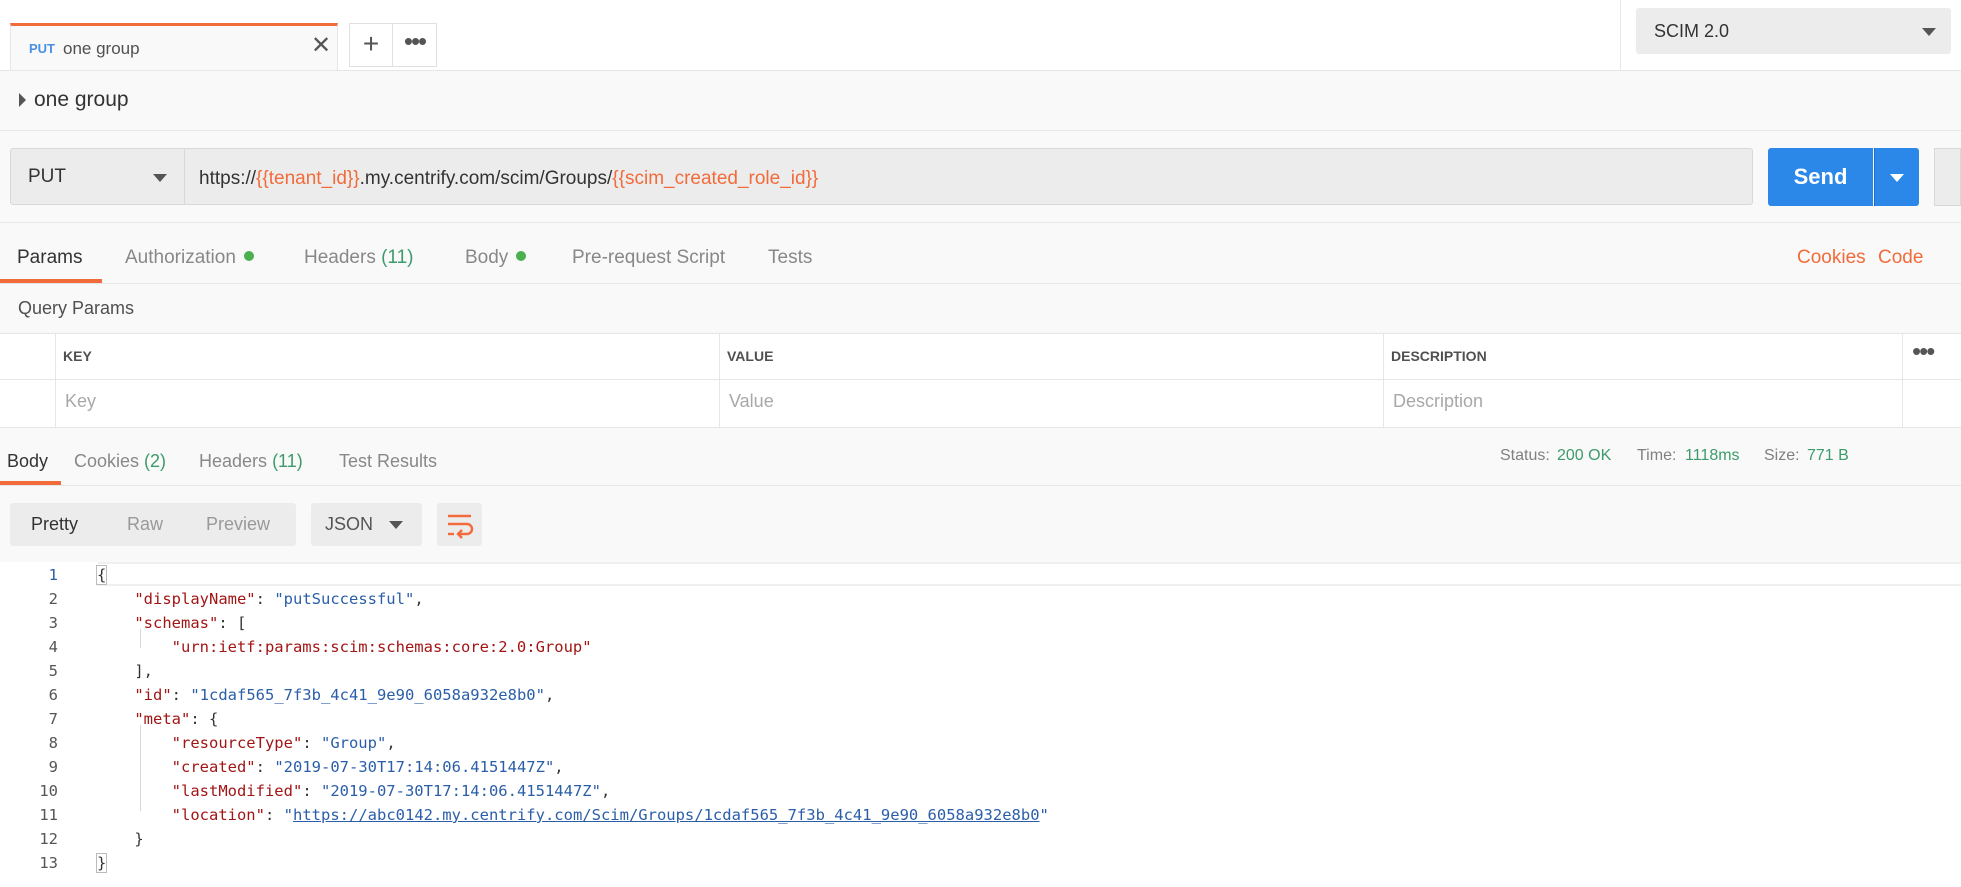 Image resolution: width=1961 pixels, height=887 pixels. What do you see at coordinates (1793, 31) in the screenshot?
I see `environment-select: SCIM 2.0` at bounding box center [1793, 31].